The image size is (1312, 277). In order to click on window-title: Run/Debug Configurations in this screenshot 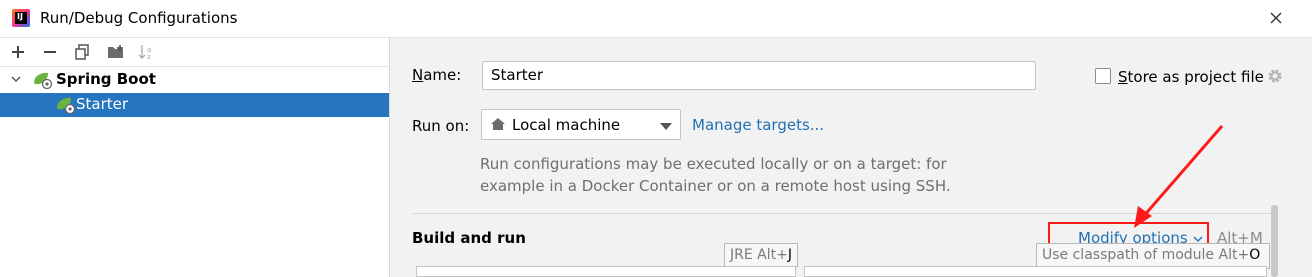, I will do `click(139, 18)`.